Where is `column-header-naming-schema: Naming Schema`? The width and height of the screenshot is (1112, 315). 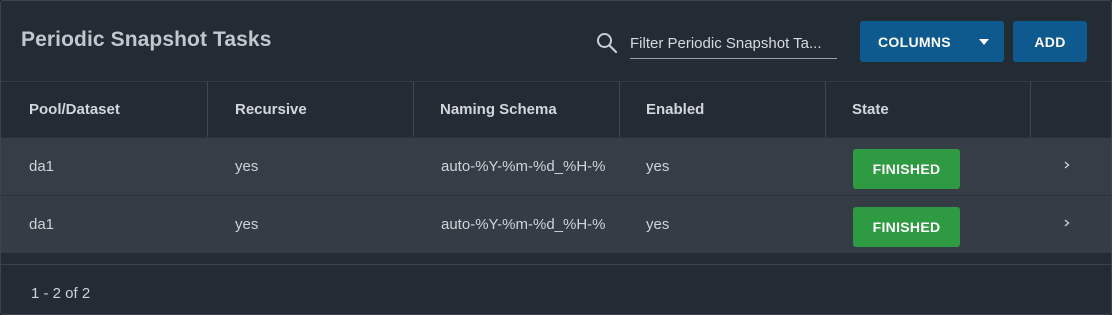 column-header-naming-schema: Naming Schema is located at coordinates (517, 109).